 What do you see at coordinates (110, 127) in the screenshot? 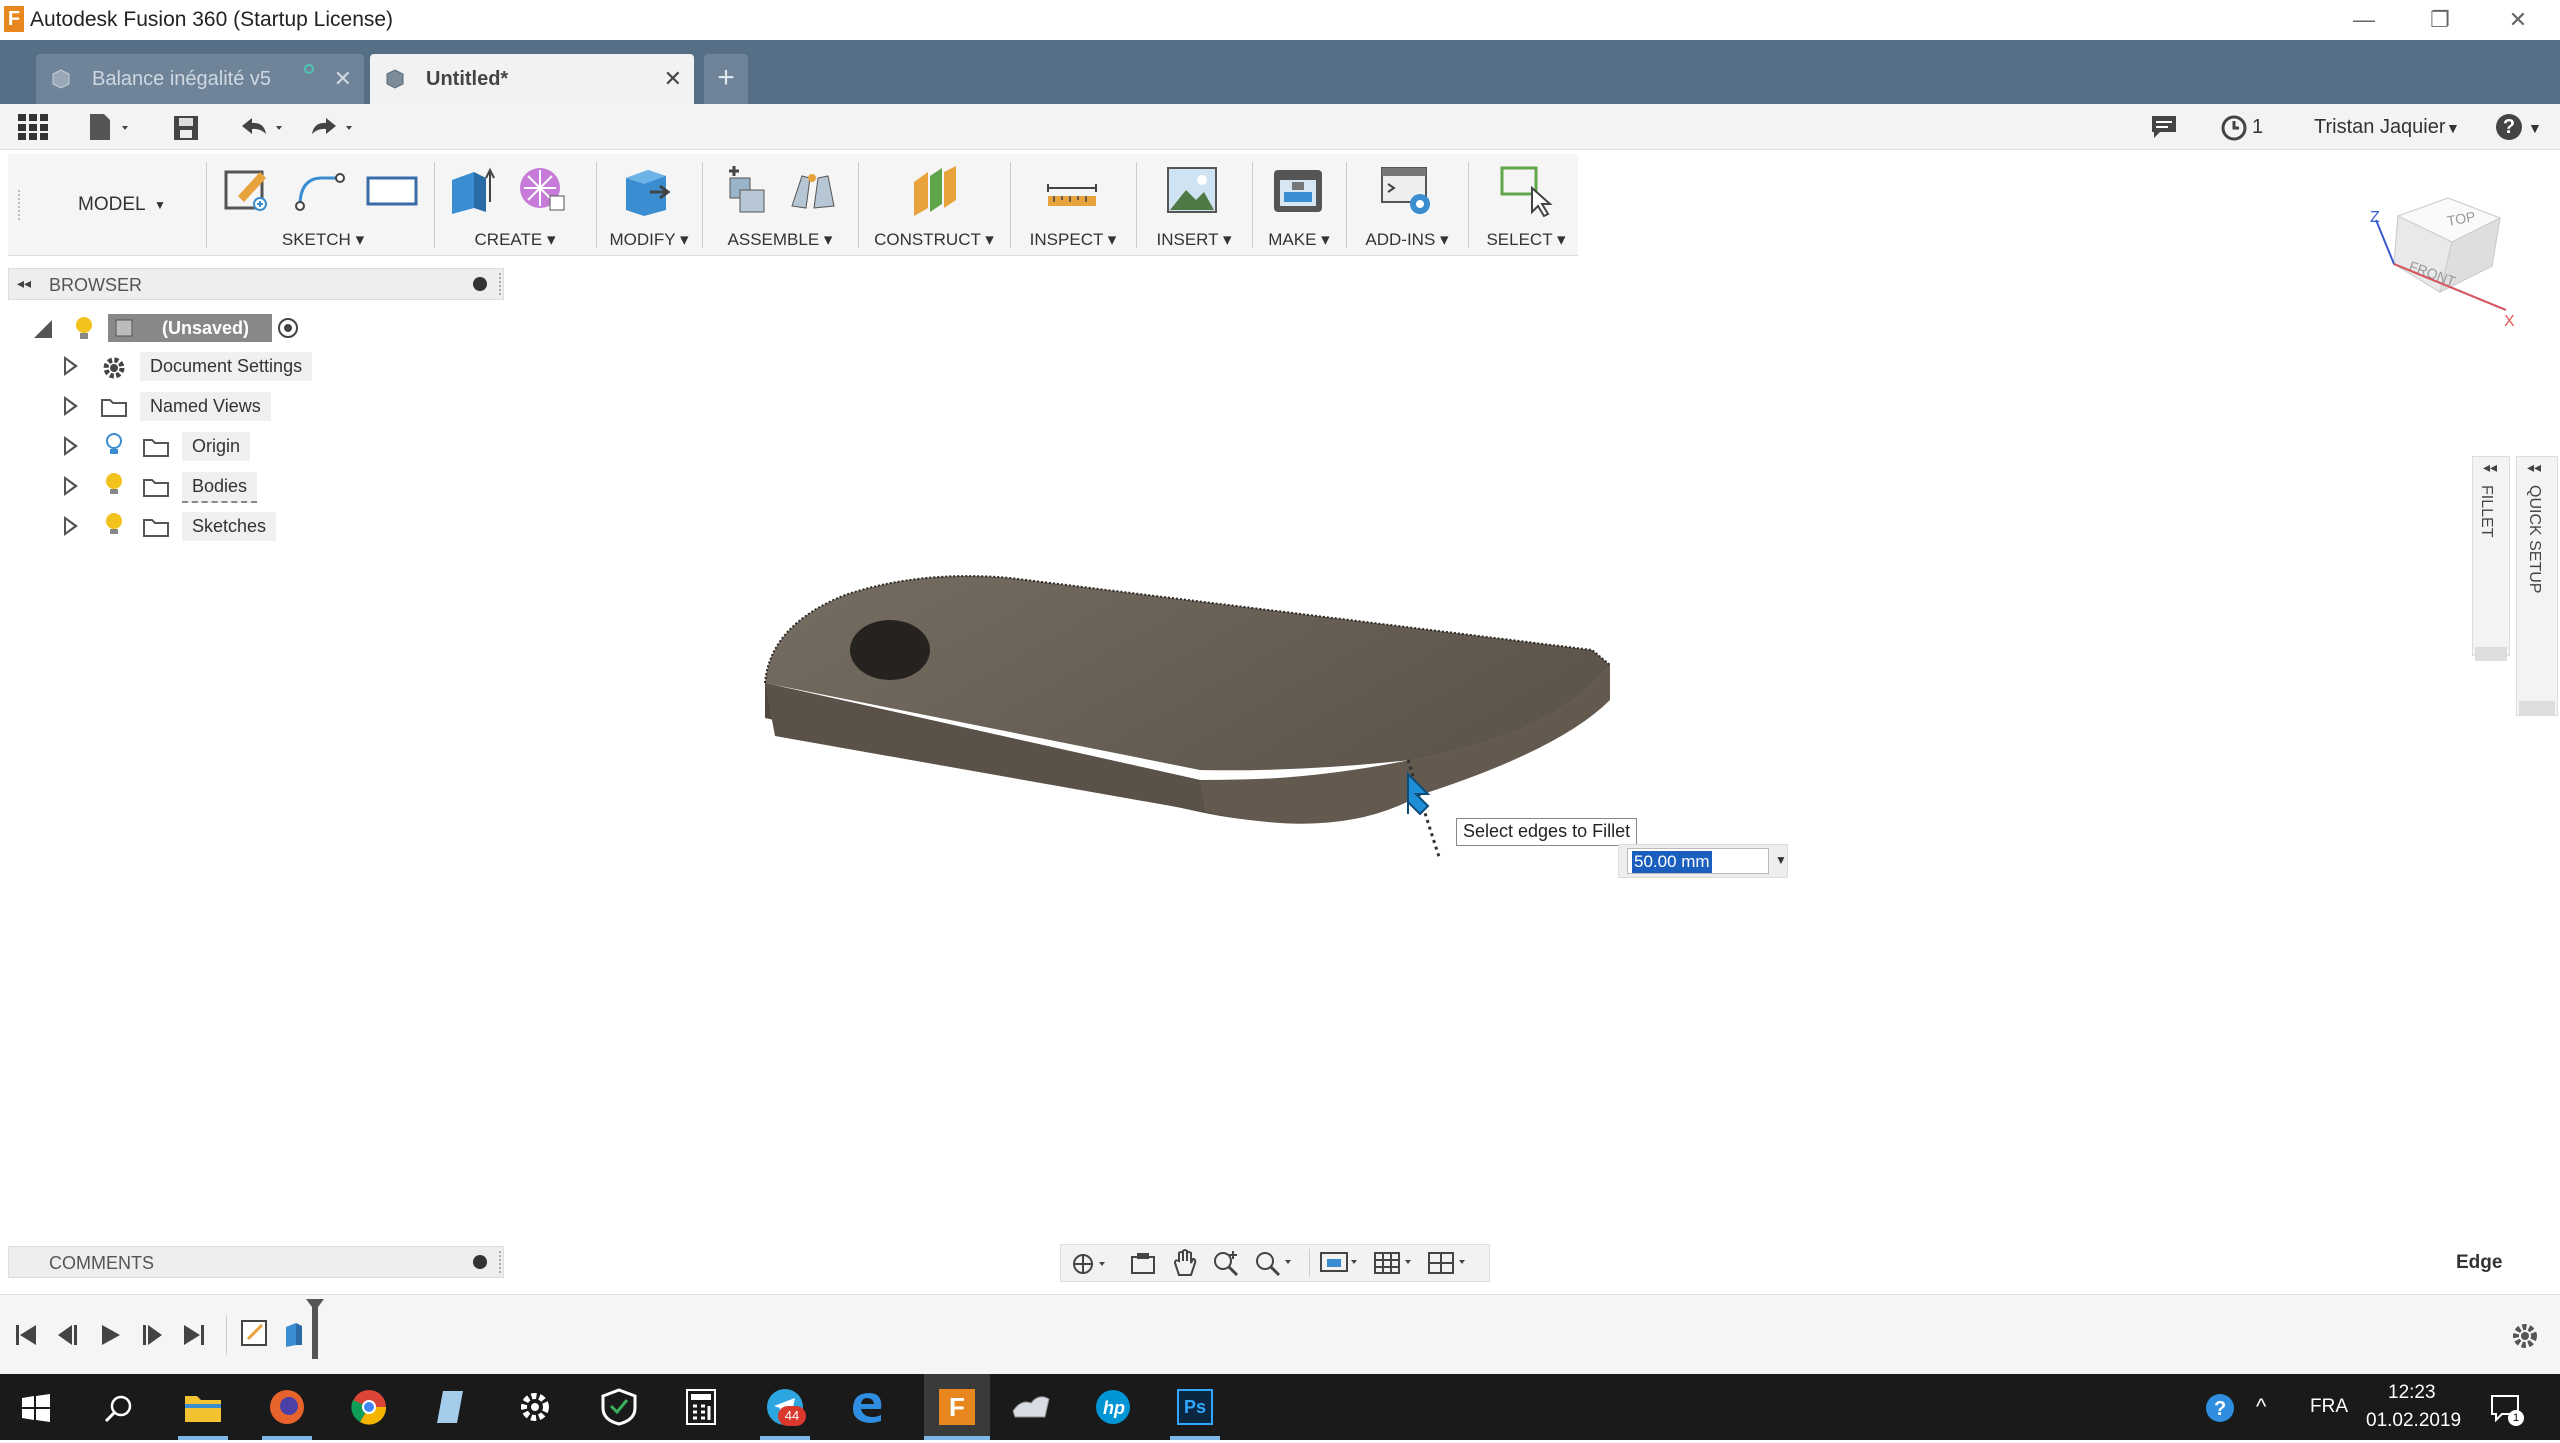
I see `file-menu-icon` at bounding box center [110, 127].